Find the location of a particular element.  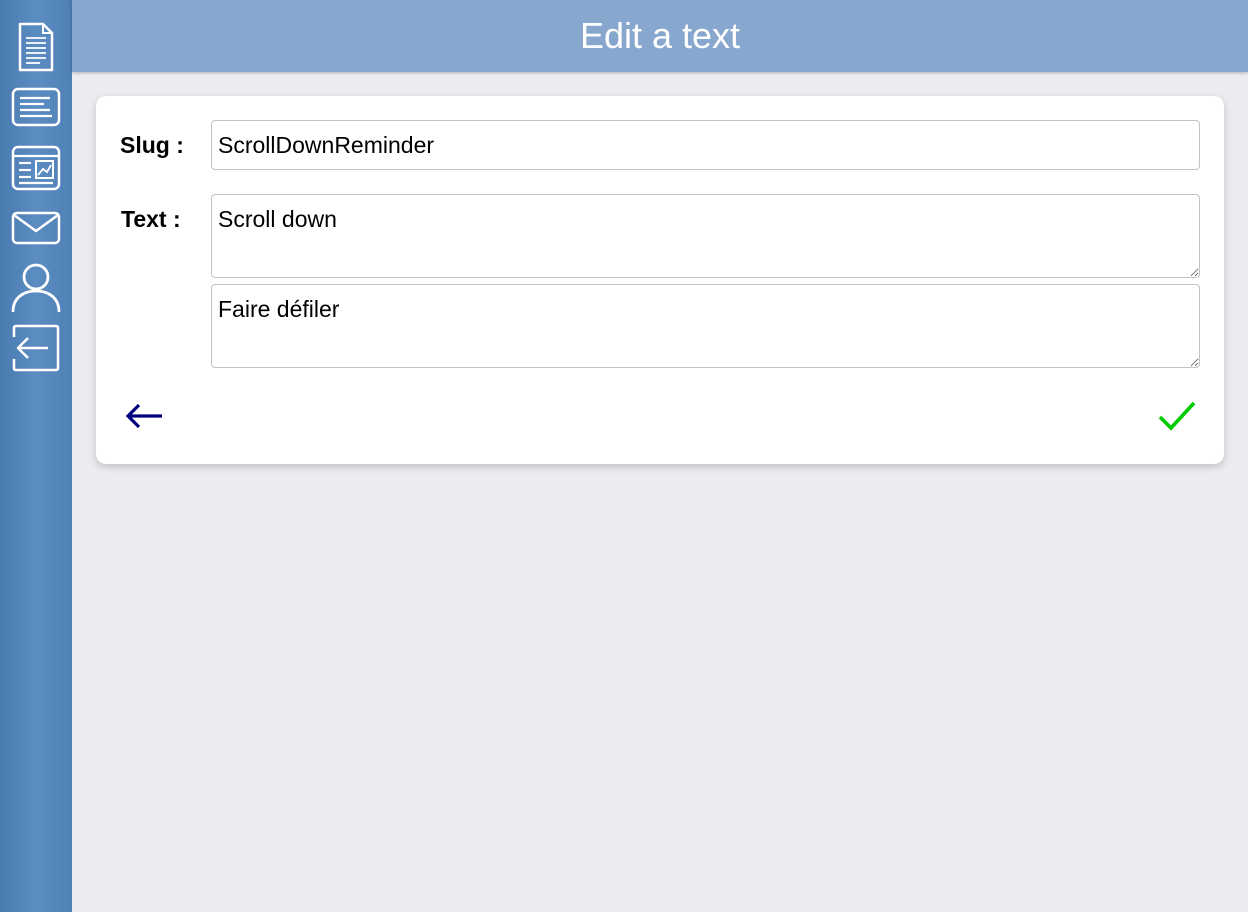

arrow-left-icon is located at coordinates (143, 416).